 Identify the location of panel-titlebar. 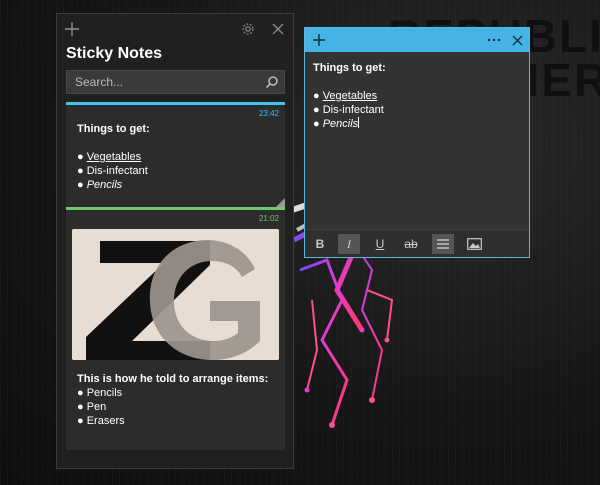
(175, 29).